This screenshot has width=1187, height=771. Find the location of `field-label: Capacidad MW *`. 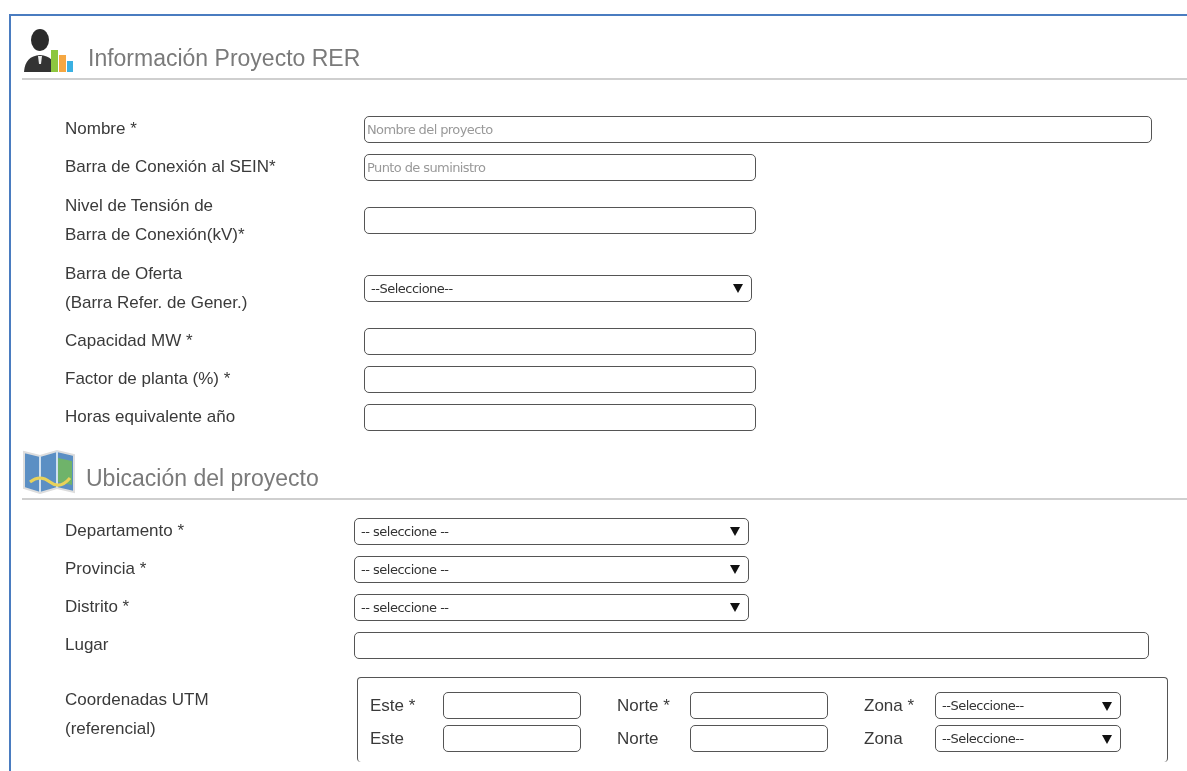

field-label: Capacidad MW * is located at coordinates (129, 341).